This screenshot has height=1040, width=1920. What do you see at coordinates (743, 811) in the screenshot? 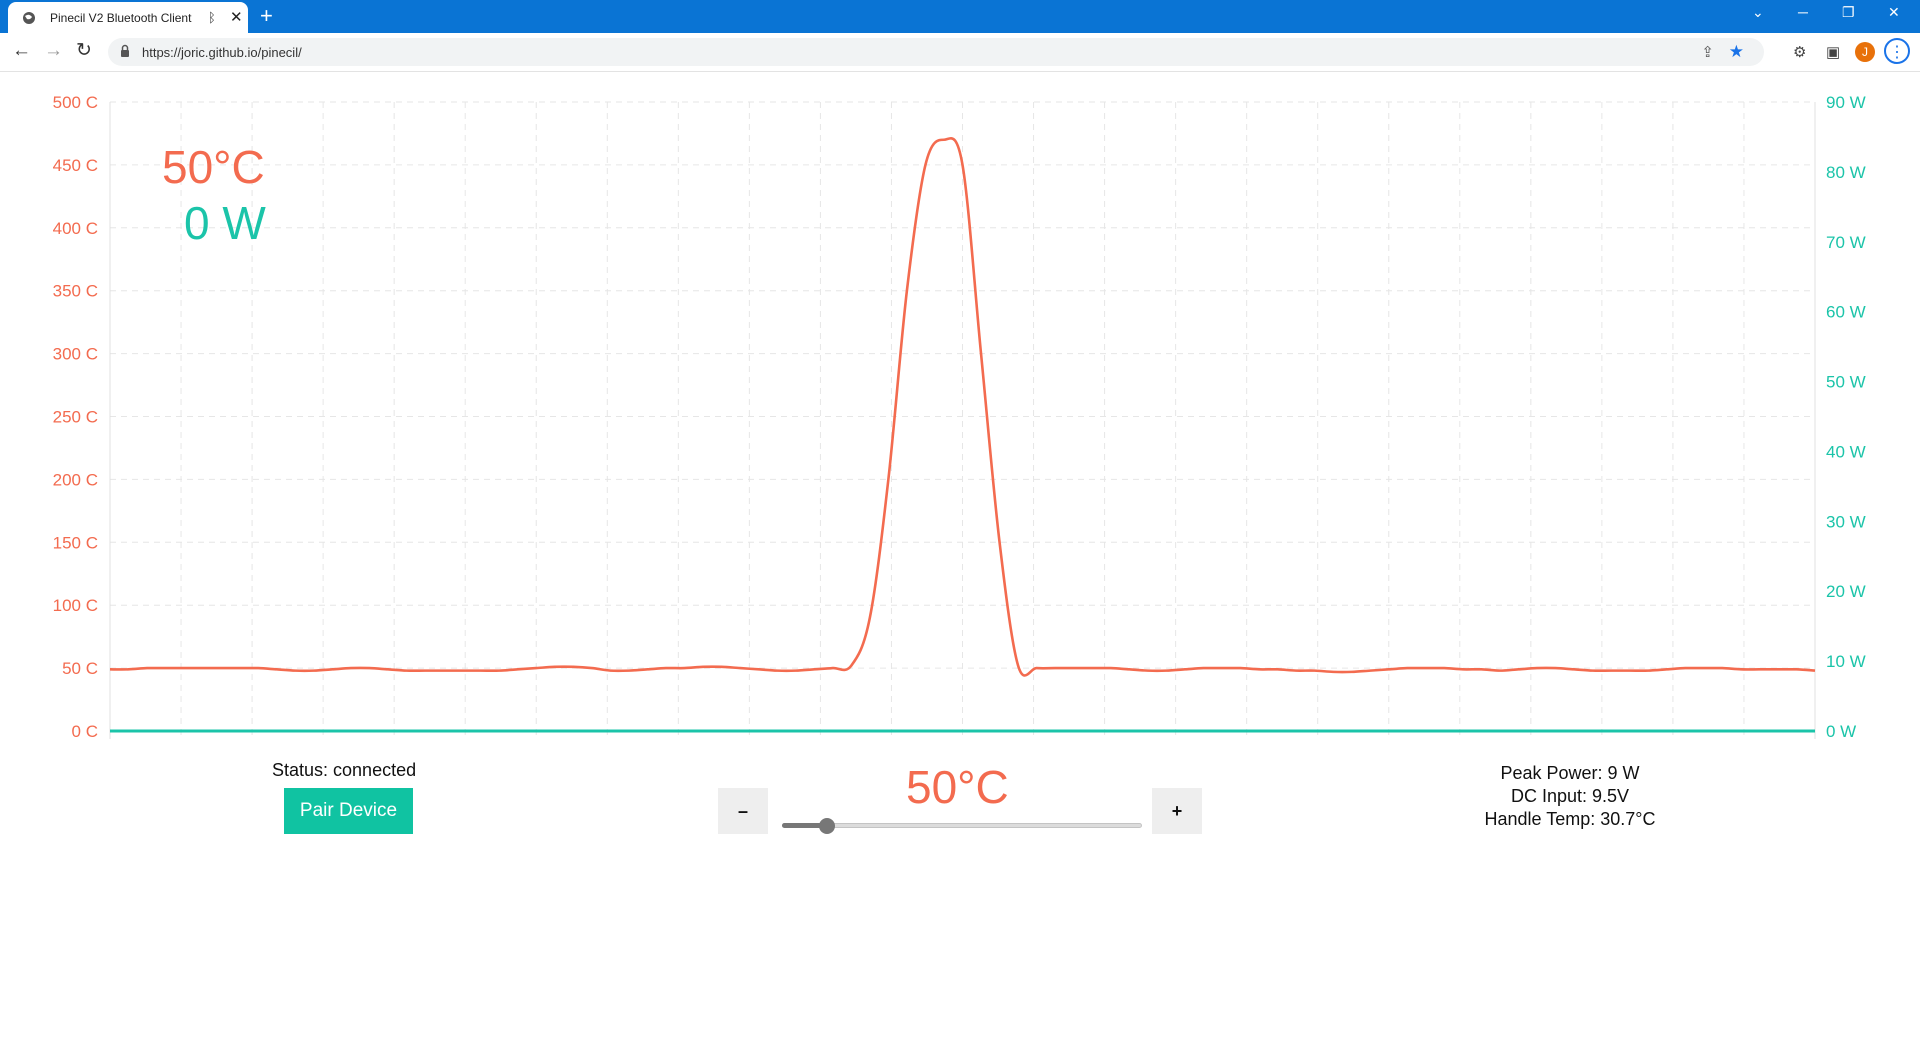
I see `decrease-temperature-button: –` at bounding box center [743, 811].